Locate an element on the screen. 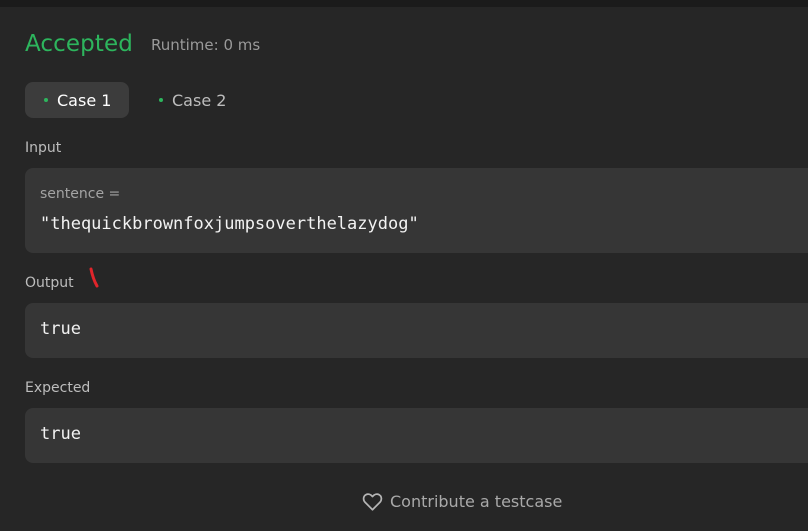 The height and width of the screenshot is (531, 808). input-label: Input is located at coordinates (43, 148).